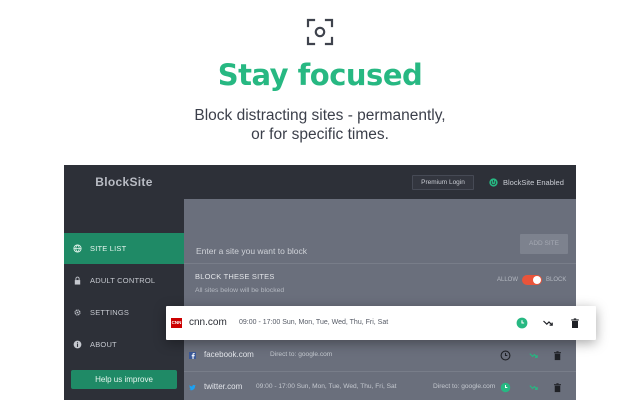 The height and width of the screenshot is (400, 640). I want to click on site-domain: facebook.com, so click(229, 354).